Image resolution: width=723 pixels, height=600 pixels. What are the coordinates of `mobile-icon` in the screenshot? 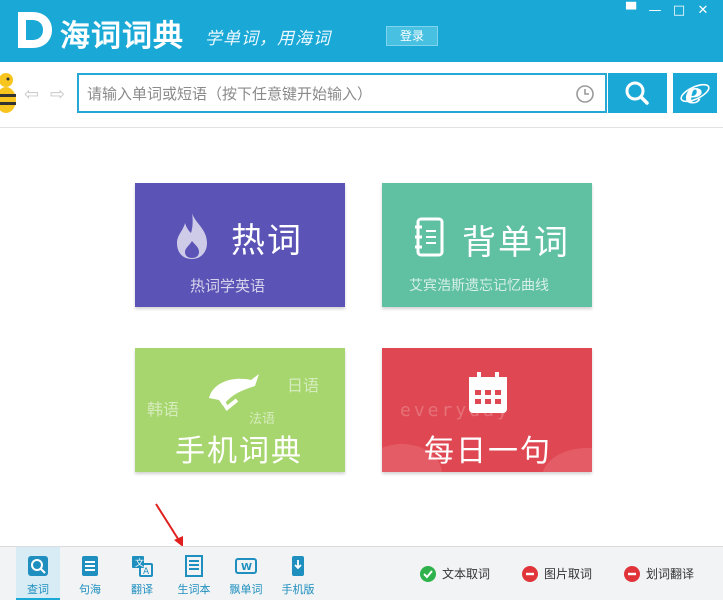 It's located at (298, 566).